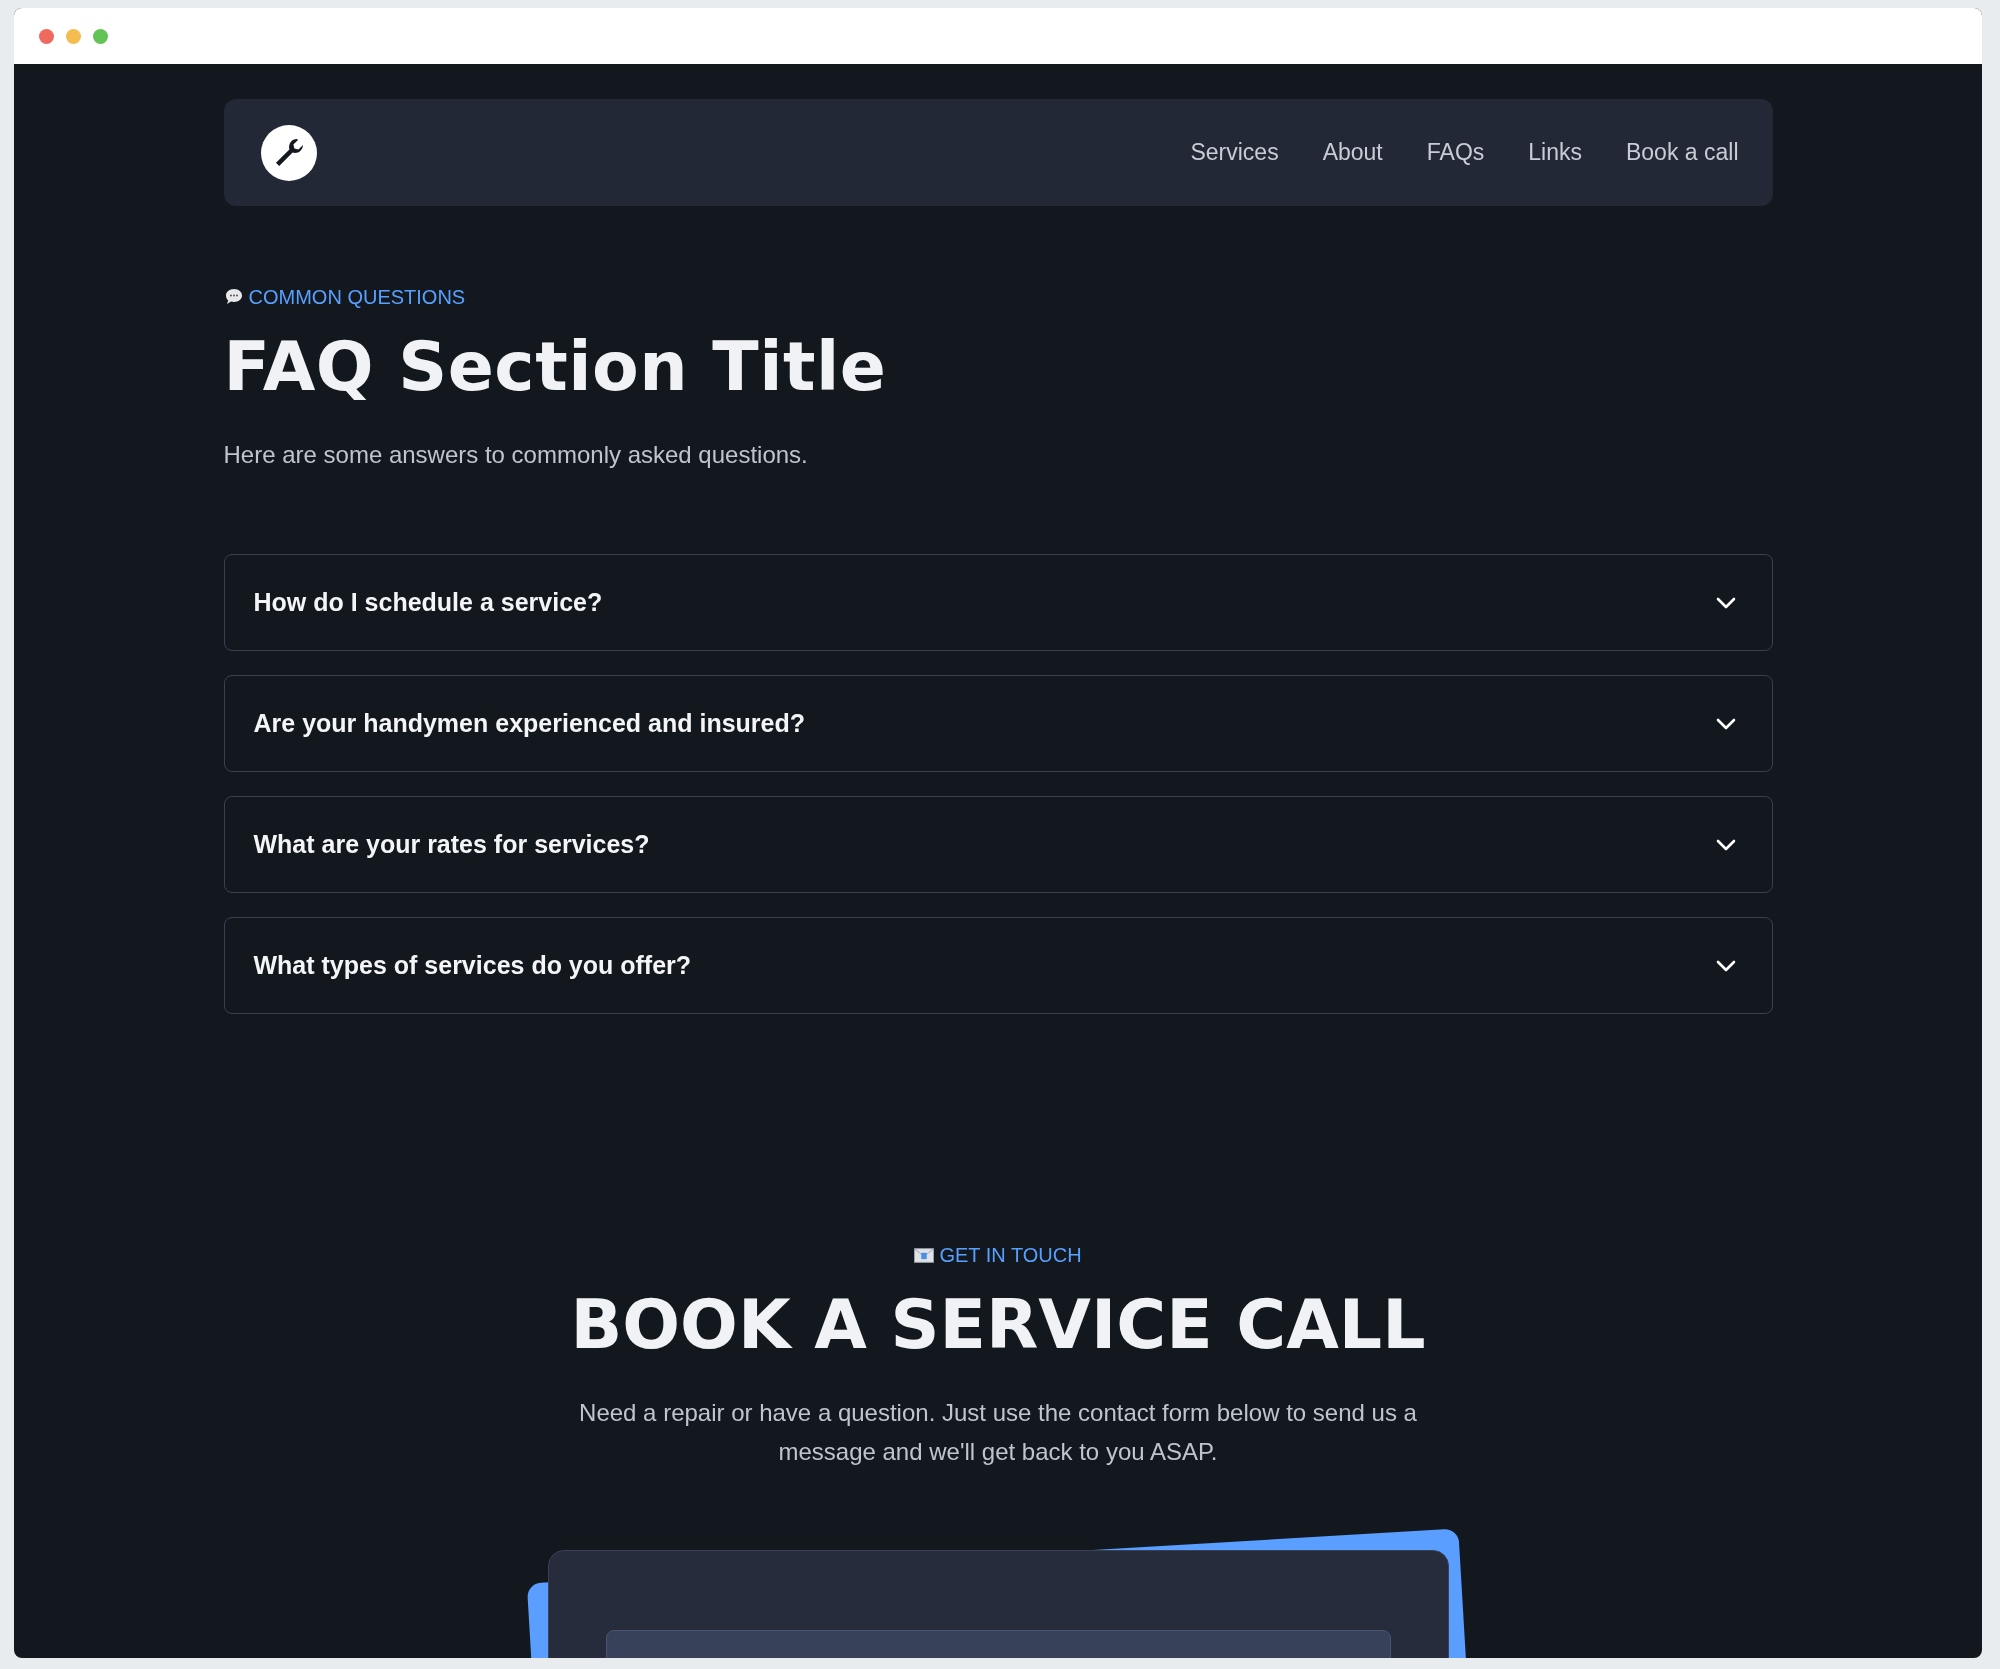  What do you see at coordinates (1455, 152) in the screenshot?
I see `nav-link: FAQs` at bounding box center [1455, 152].